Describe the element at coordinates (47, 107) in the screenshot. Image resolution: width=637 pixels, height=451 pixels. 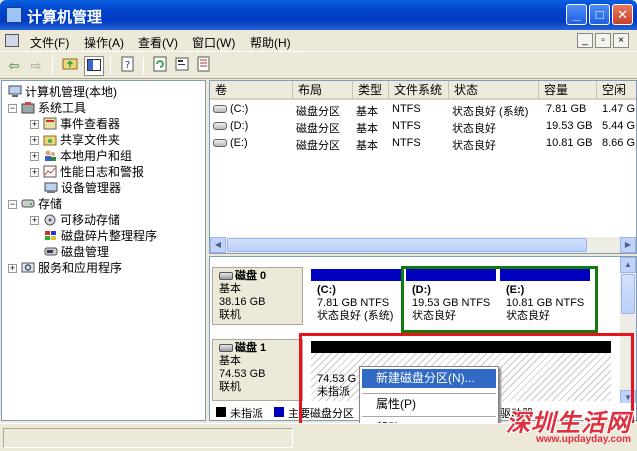
I see `tree-item-system-tools: − 系统工具` at that location.